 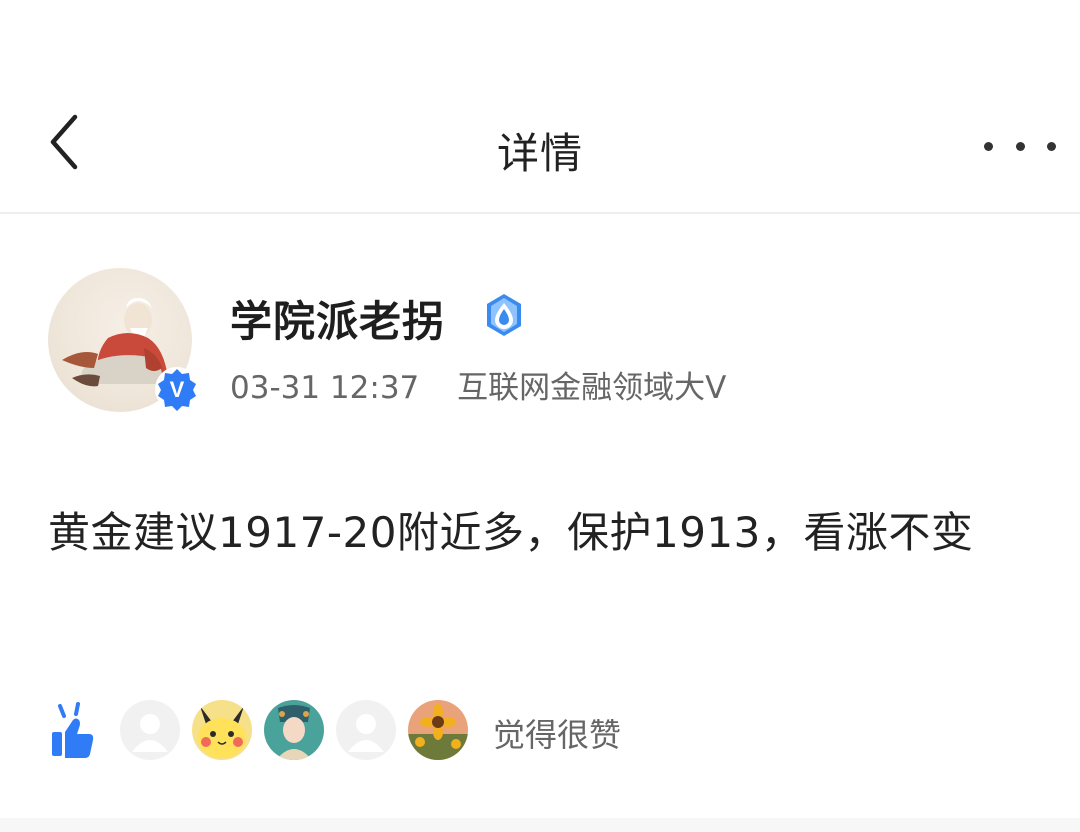 I want to click on more-button, so click(x=1020, y=146).